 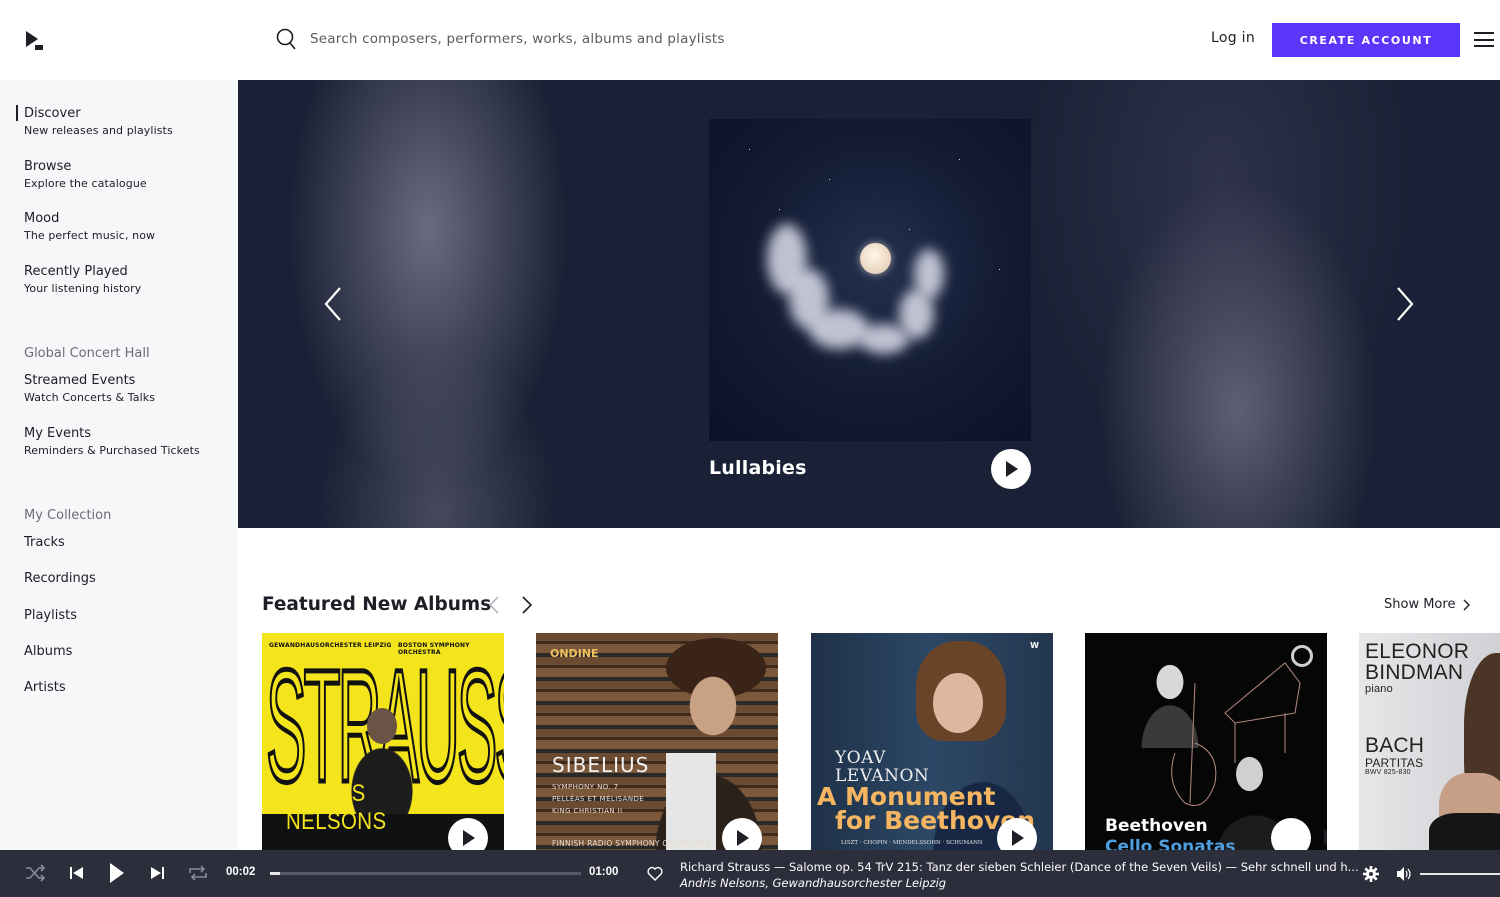 I want to click on sidebar-item-subtitle: Explore the catalogue, so click(x=85, y=183).